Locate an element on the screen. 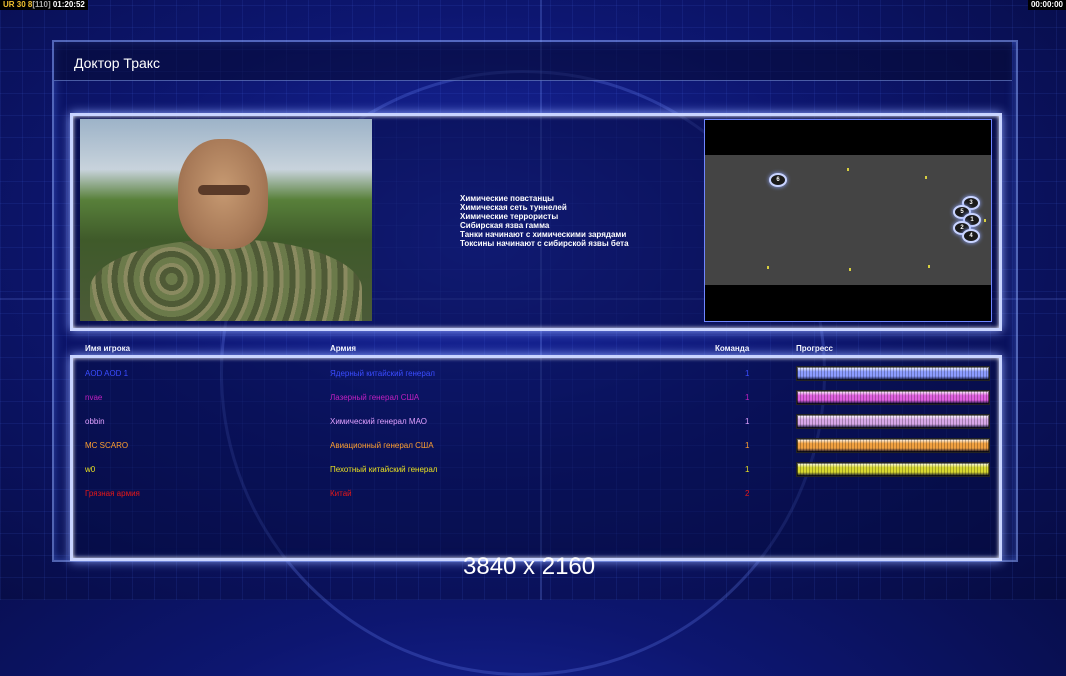 The width and height of the screenshot is (1066, 676). hud-label: UR is located at coordinates (9, 4).